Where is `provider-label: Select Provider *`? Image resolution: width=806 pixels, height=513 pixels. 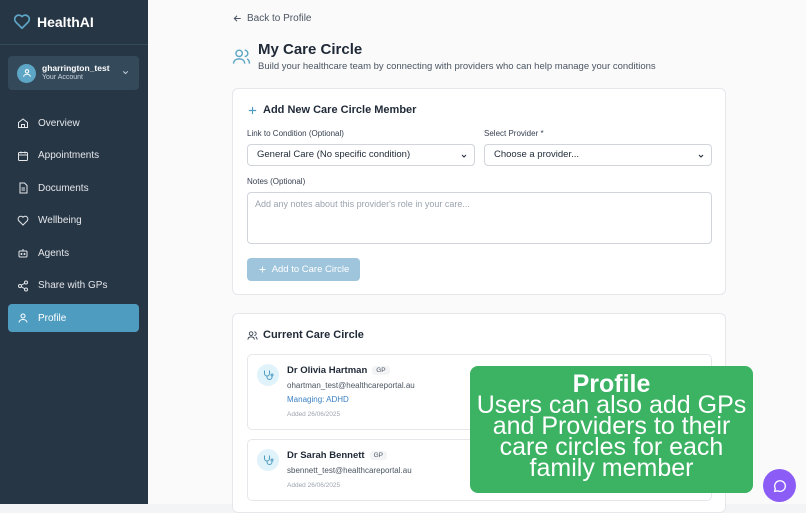 provider-label: Select Provider * is located at coordinates (514, 133).